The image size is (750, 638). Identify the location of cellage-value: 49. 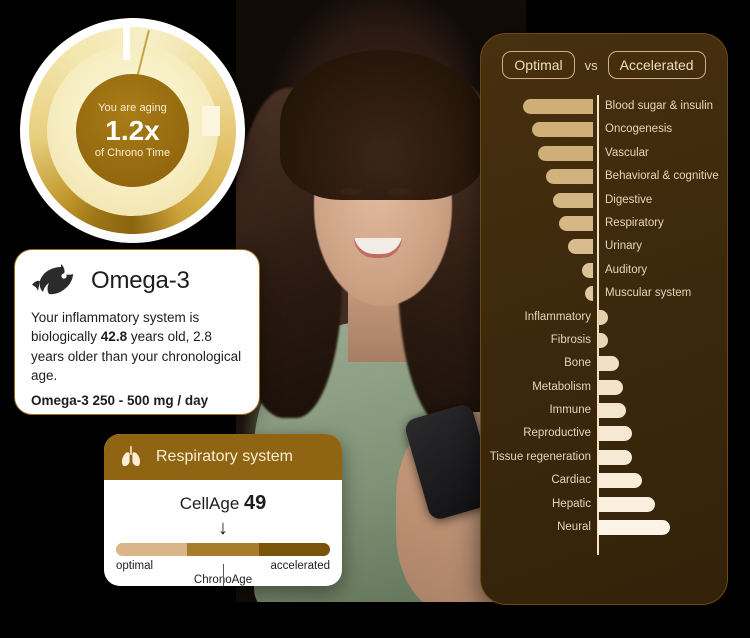
(255, 503).